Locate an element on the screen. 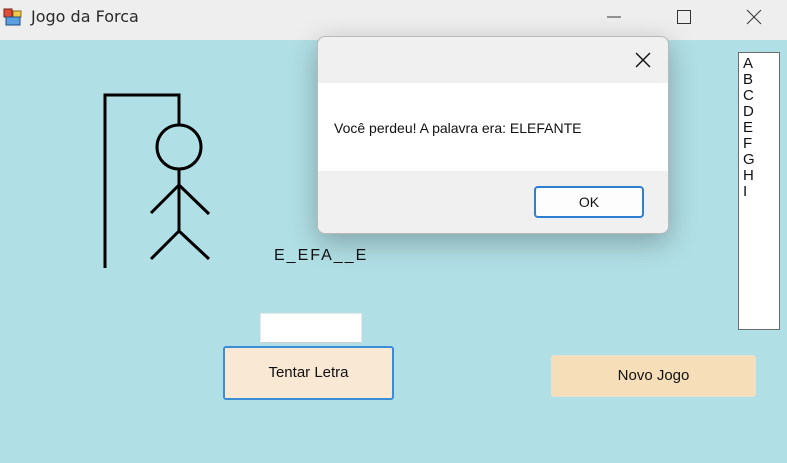 Image resolution: width=787 pixels, height=463 pixels. dialog-close-button is located at coordinates (643, 60).